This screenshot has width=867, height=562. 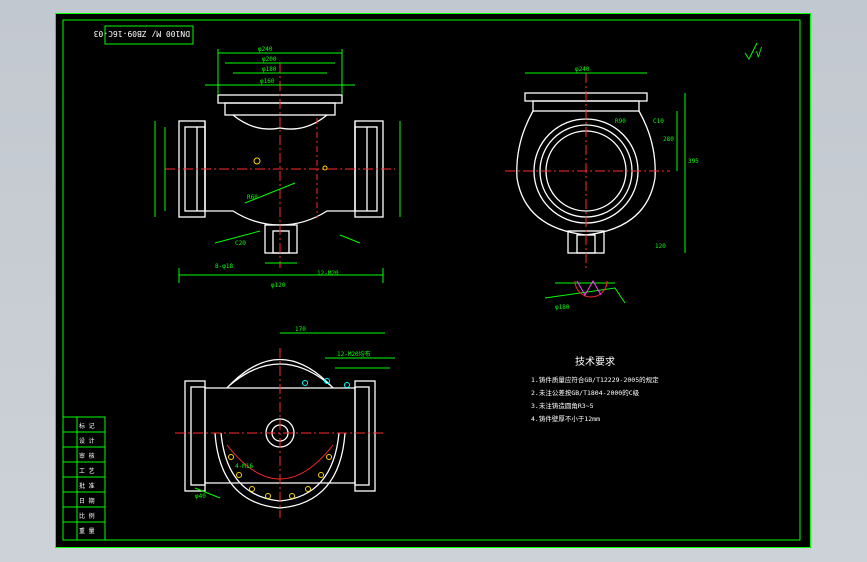 I want to click on title-block-row: 比 例, so click(x=87, y=516).